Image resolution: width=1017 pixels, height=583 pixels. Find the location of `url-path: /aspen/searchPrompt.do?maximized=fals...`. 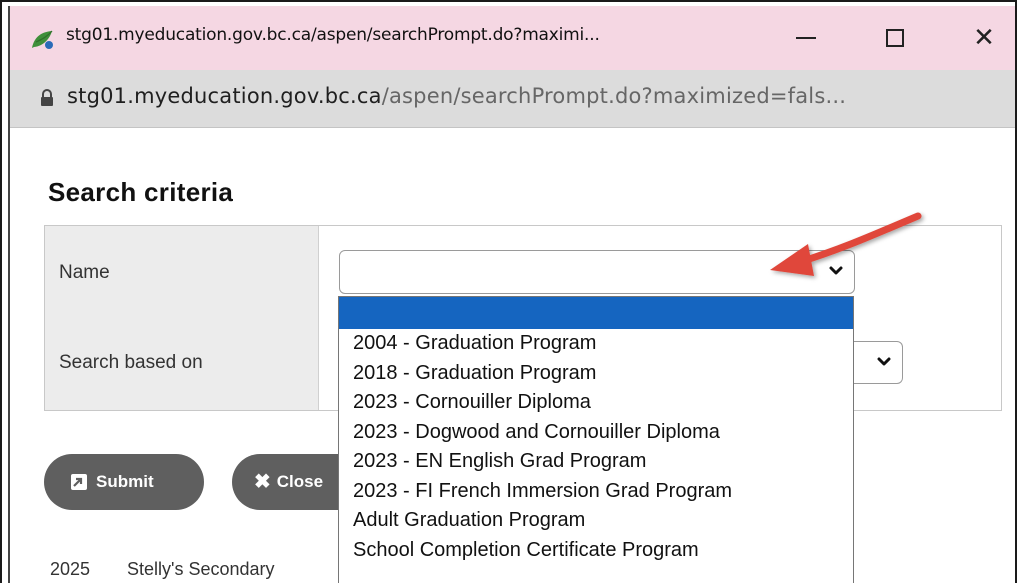

url-path: /aspen/searchPrompt.do?maximized=fals... is located at coordinates (614, 96).